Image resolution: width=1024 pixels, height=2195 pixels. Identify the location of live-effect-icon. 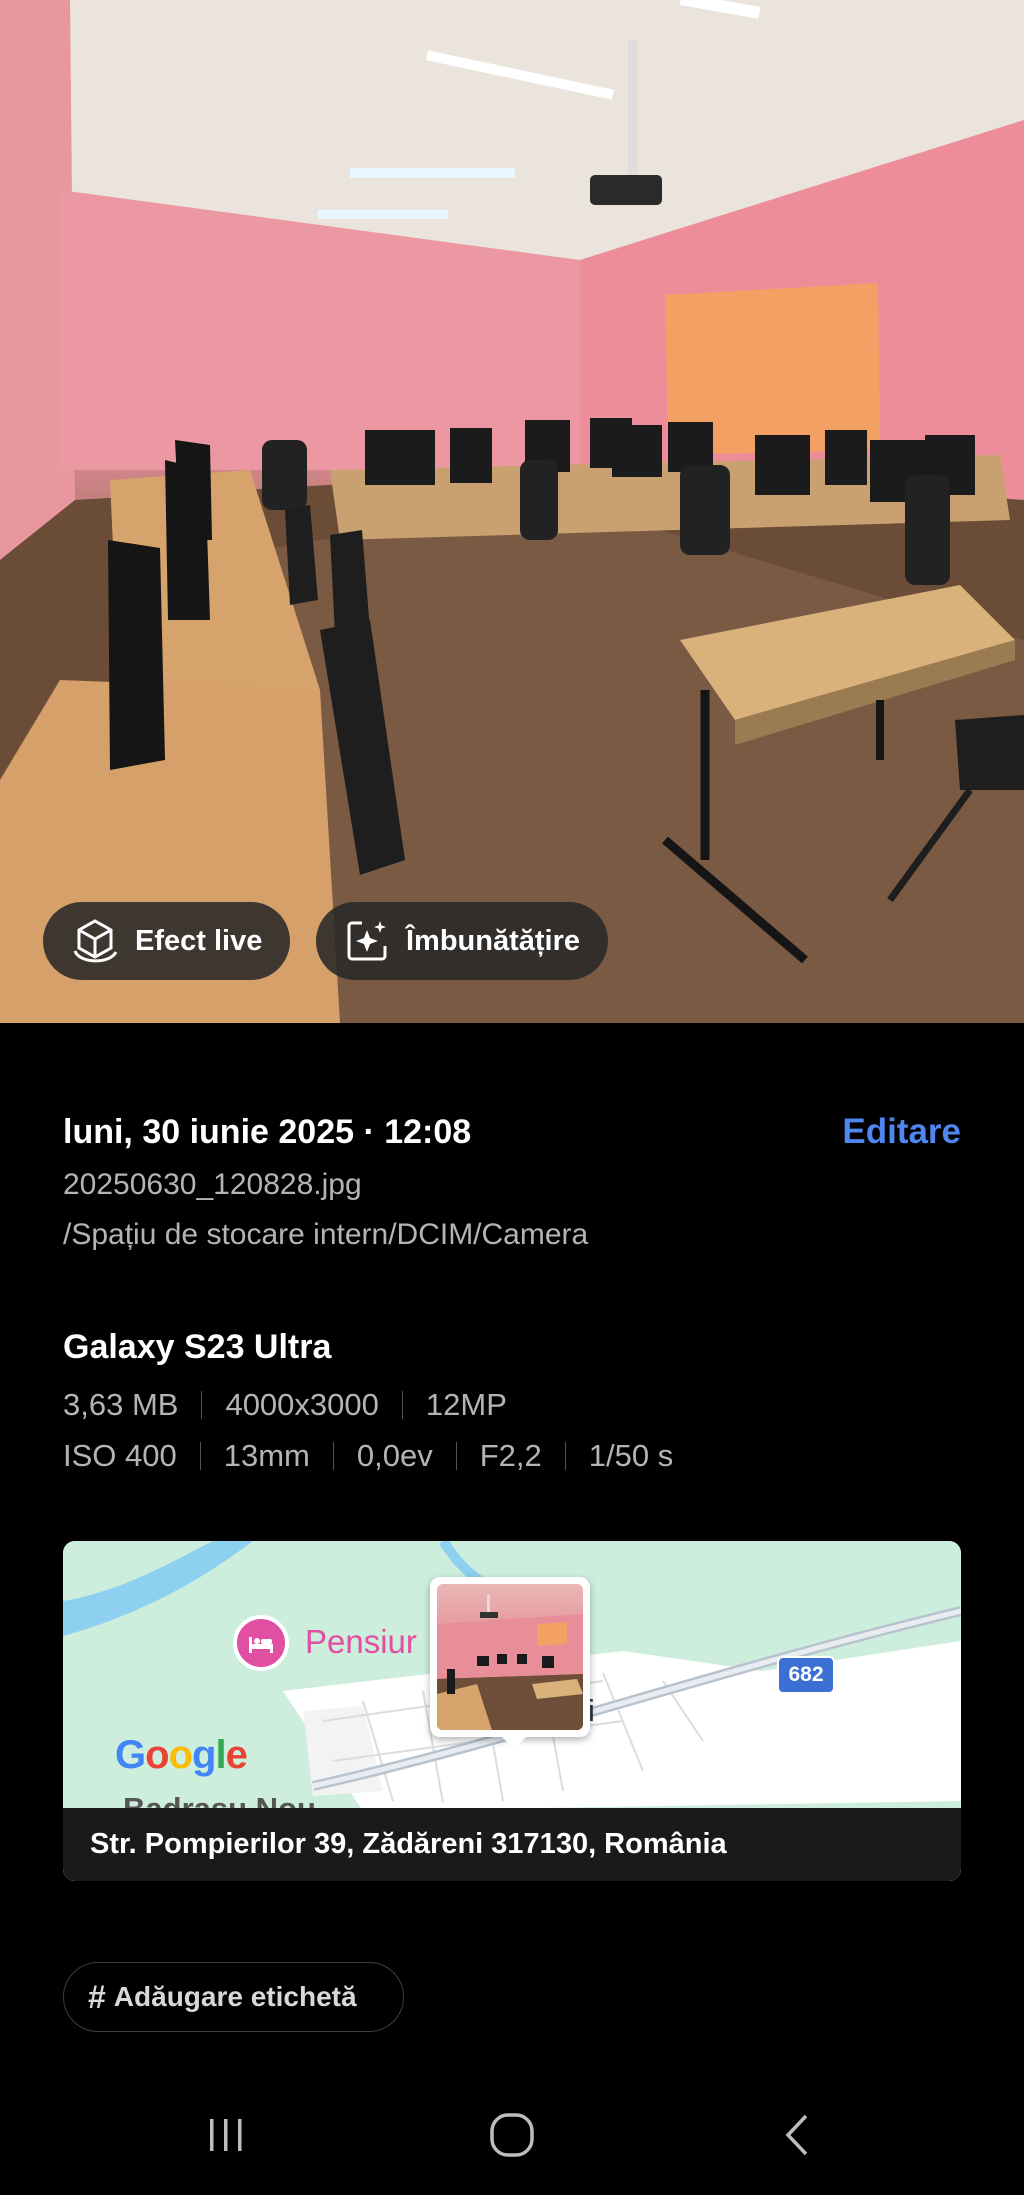
(95, 941).